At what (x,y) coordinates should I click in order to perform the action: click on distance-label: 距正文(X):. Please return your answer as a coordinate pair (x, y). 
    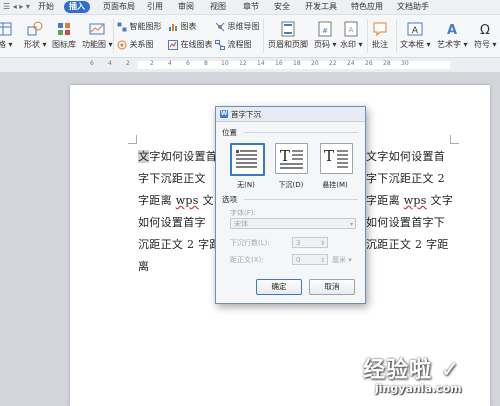
    Looking at the image, I should click on (247, 260).